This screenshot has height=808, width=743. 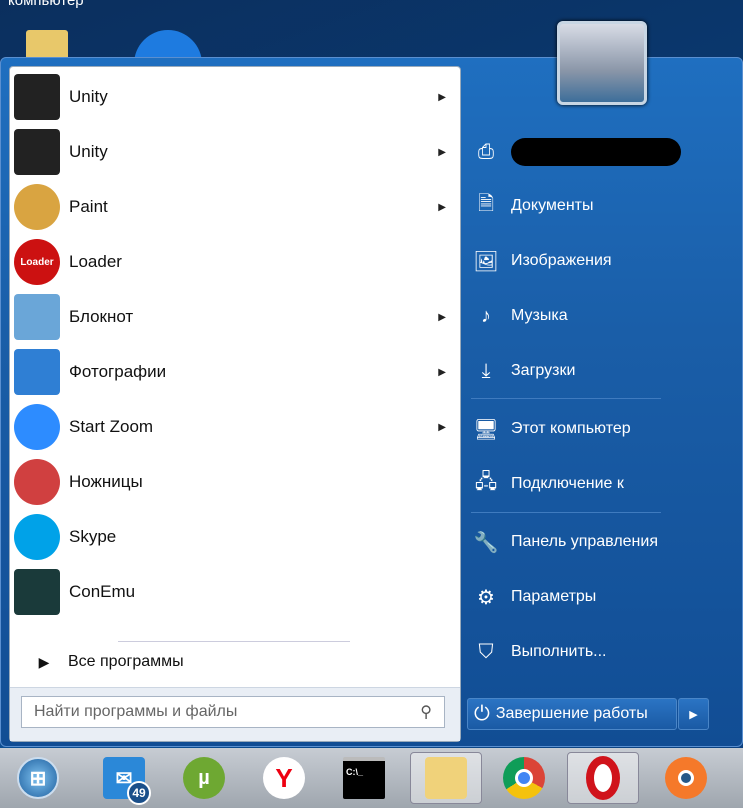 I want to click on triangle-right-icon: ▶, so click(x=44, y=661).